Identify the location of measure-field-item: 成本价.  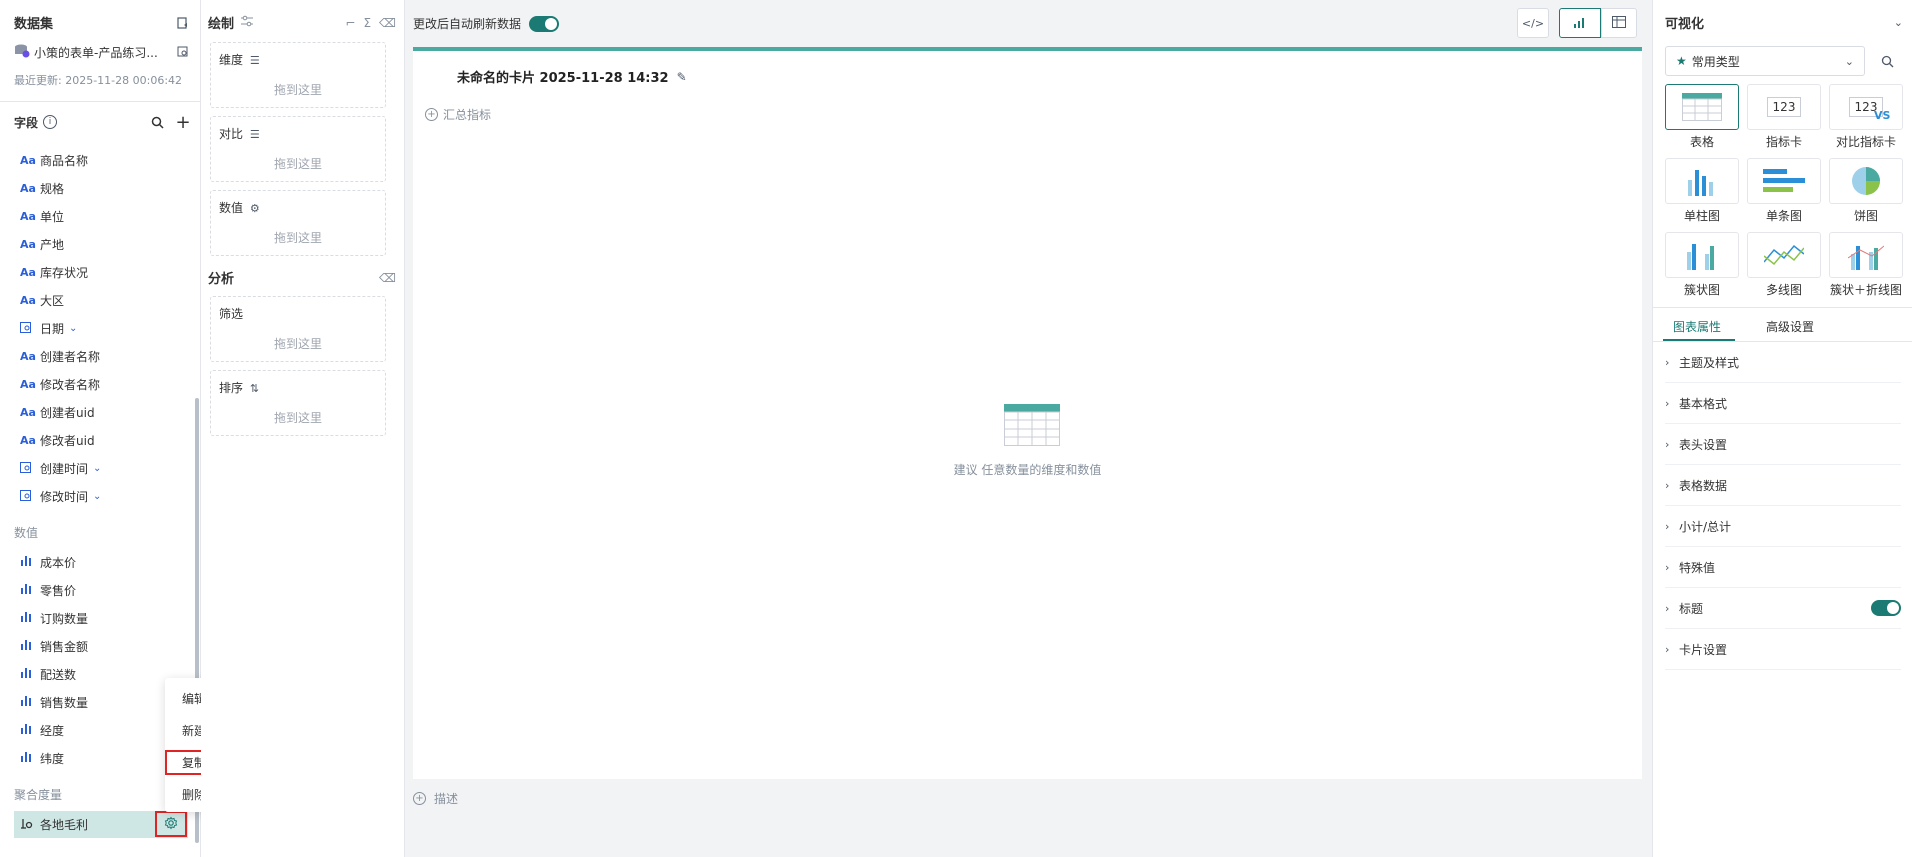
(100, 562).